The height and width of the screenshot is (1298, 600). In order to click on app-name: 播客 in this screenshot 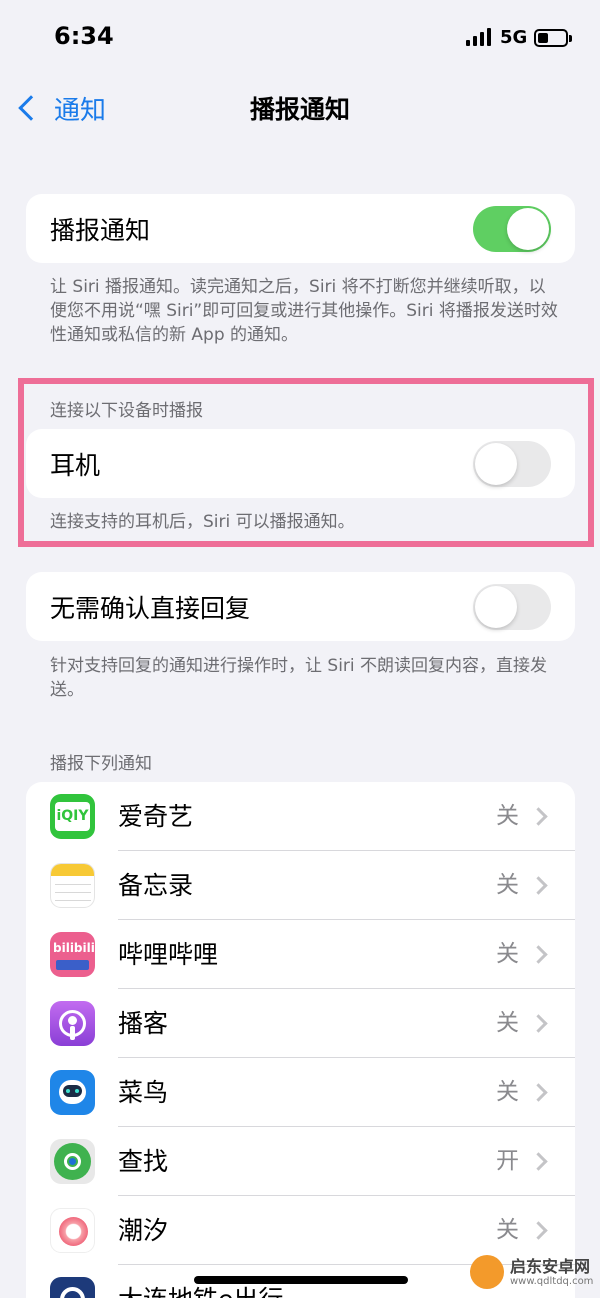, I will do `click(143, 1023)`.